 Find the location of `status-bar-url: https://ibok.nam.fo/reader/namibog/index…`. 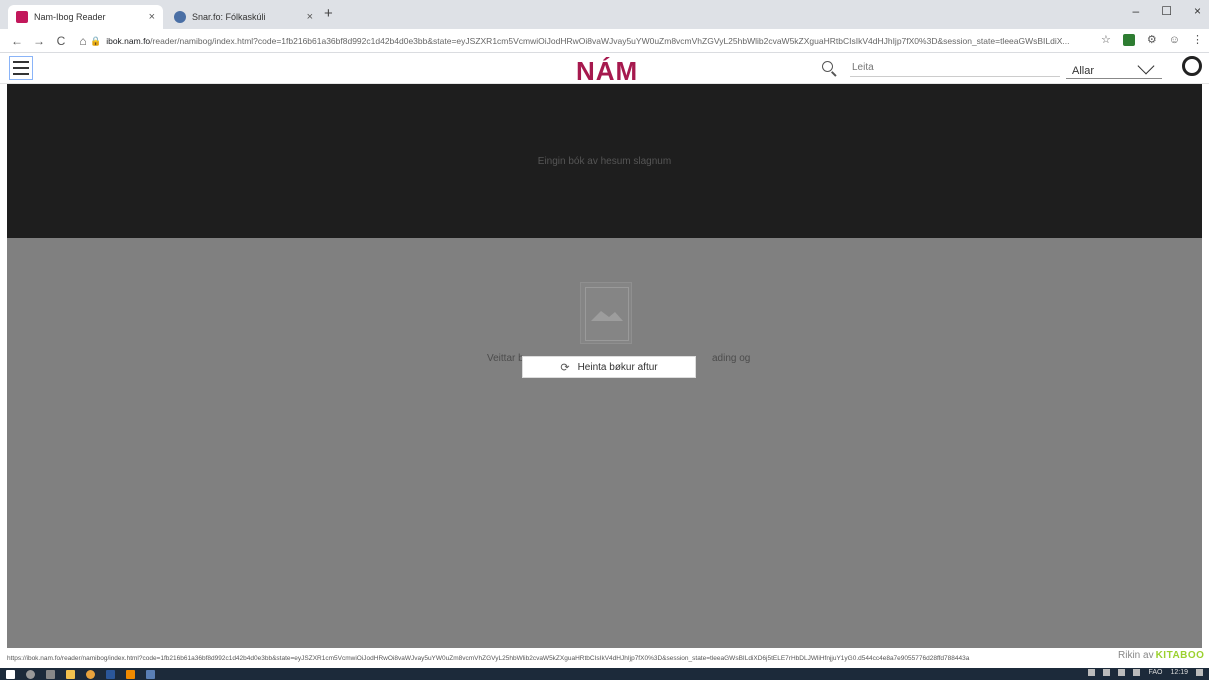

status-bar-url: https://ibok.nam.fo/reader/namibog/index… is located at coordinates (488, 658).